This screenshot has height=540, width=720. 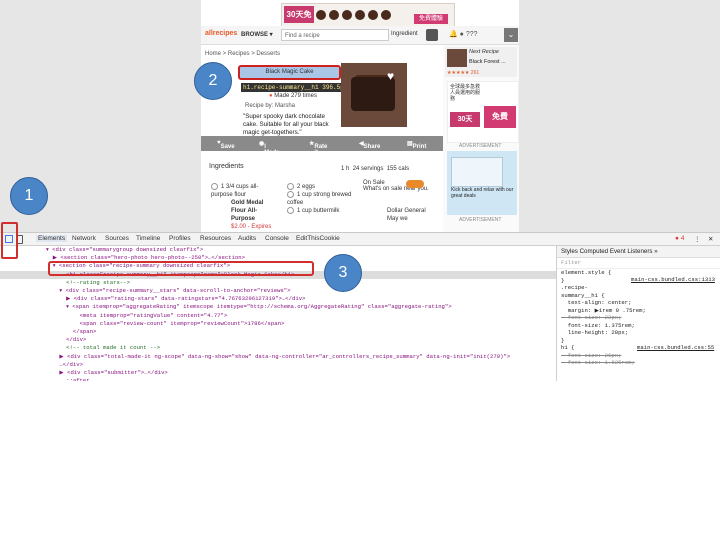 What do you see at coordinates (638, 326) in the screenshot?
I see `style-rule-line: font-size: 1.375rem;` at bounding box center [638, 326].